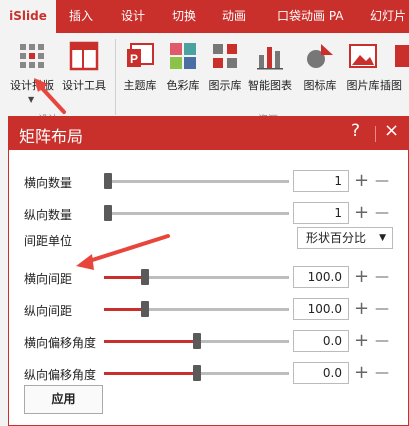  I want to click on color-library-icon, so click(183, 56).